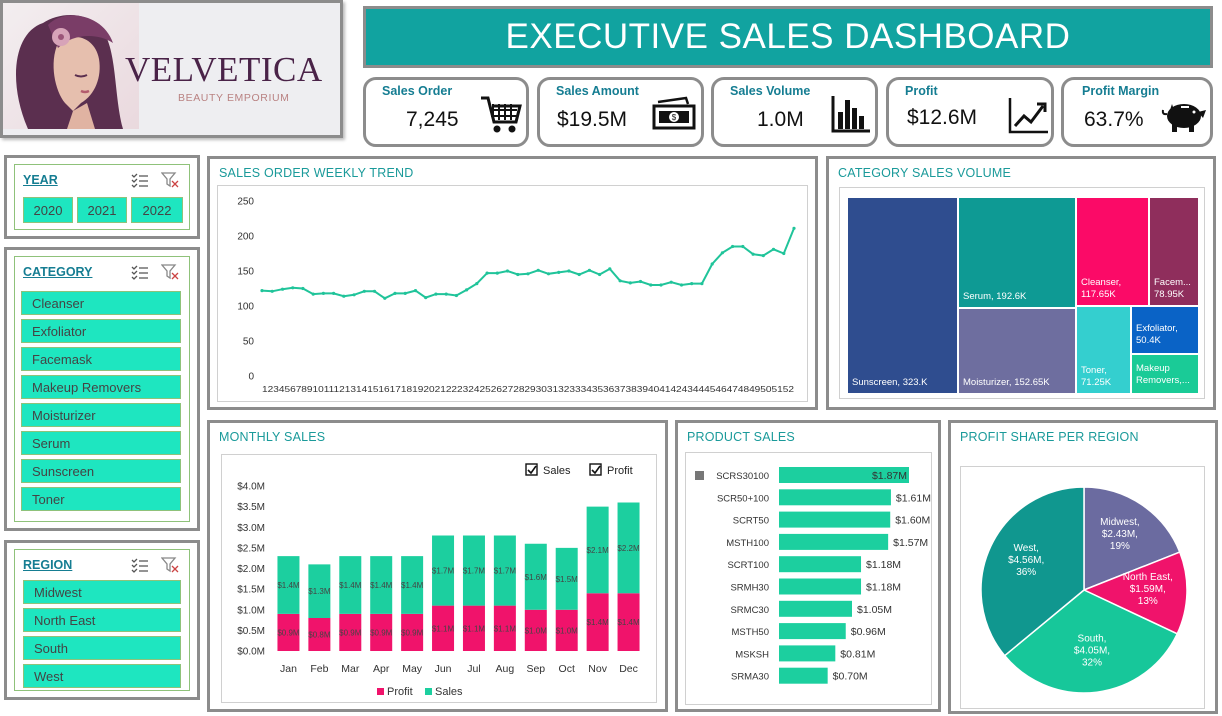 The height and width of the screenshot is (716, 1222). What do you see at coordinates (1112, 251) in the screenshot?
I see `treemap-tile-cleanser: Cleanser, 117.65K` at bounding box center [1112, 251].